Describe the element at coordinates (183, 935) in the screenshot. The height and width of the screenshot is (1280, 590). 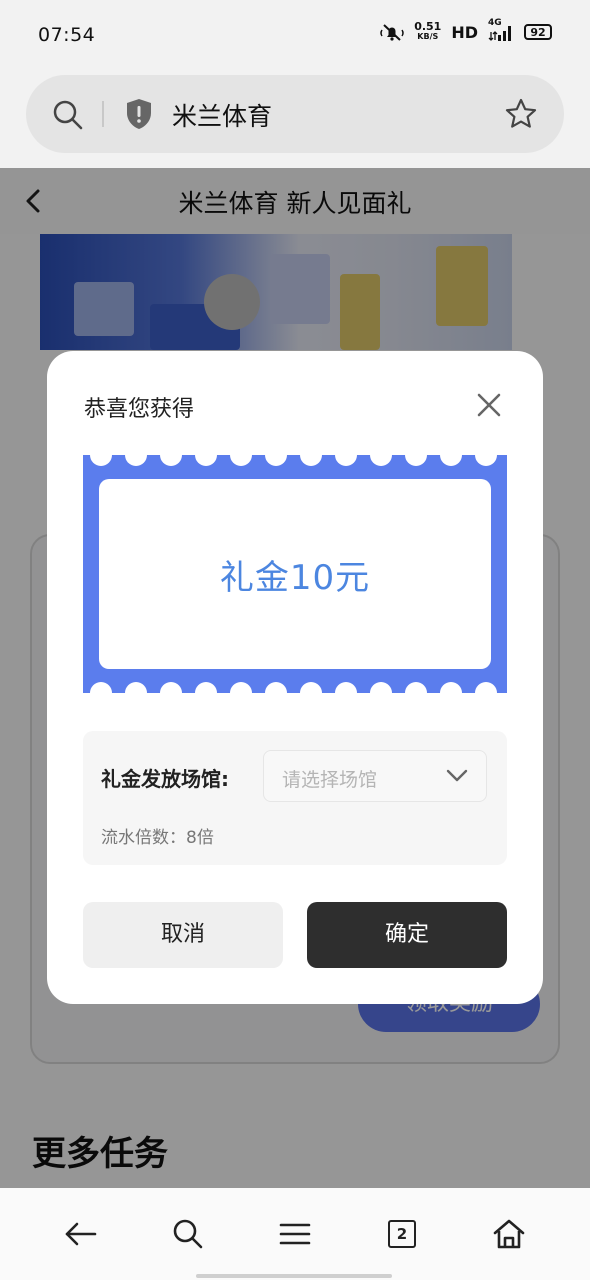
I see `cancel-button: 取消` at that location.